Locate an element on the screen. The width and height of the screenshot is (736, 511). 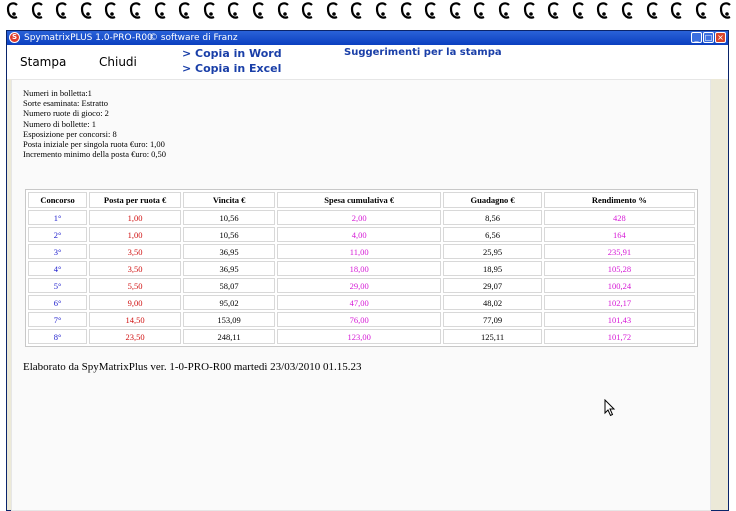
maximize-icon: □ is located at coordinates (708, 37).